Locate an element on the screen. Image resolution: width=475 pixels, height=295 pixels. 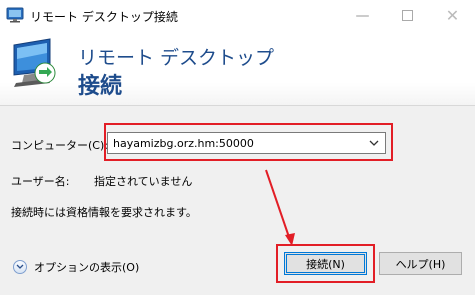
remote-desktop-logo is located at coordinates (34, 62).